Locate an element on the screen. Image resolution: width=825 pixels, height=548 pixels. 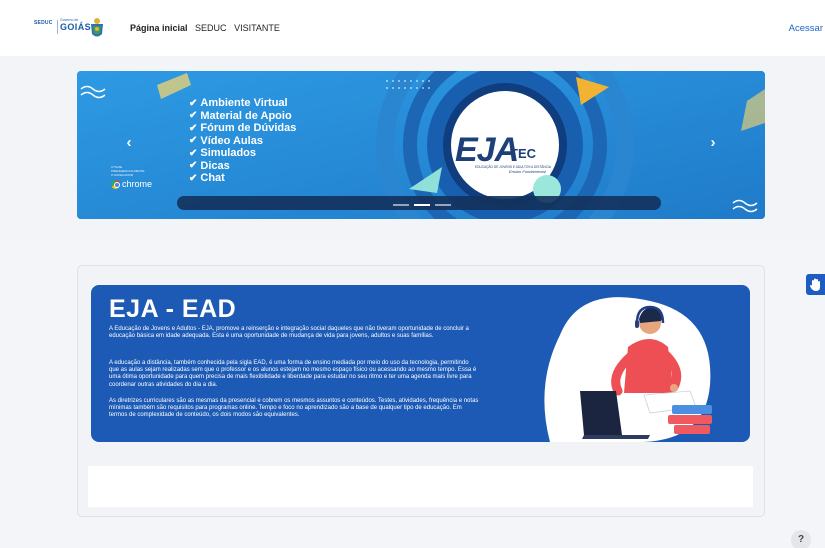
carousel-indicators is located at coordinates (422, 205).